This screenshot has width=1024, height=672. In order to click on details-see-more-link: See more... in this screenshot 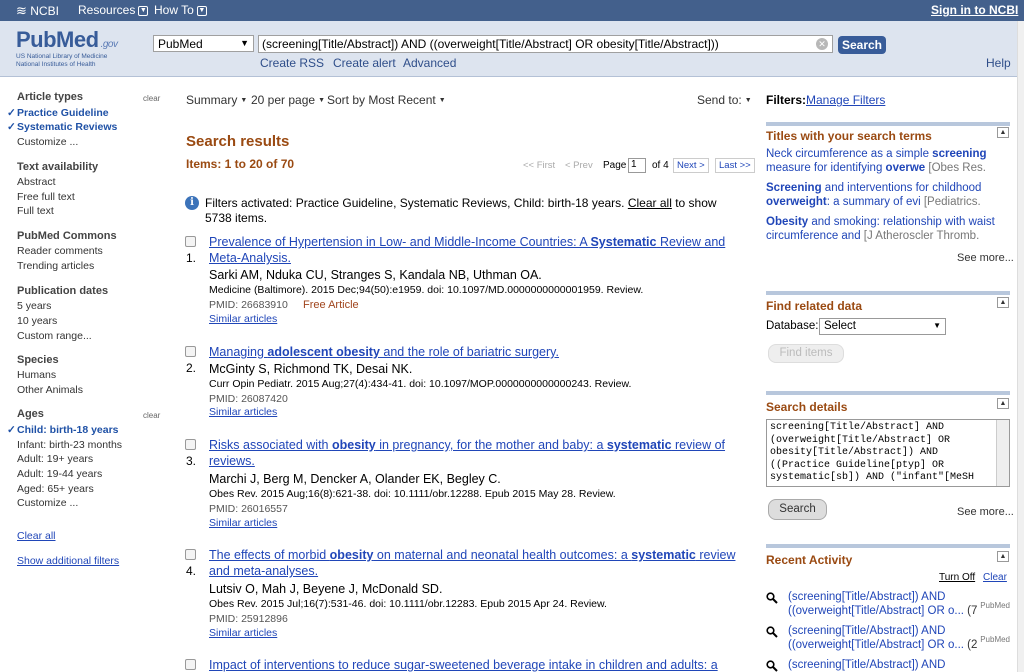, I will do `click(985, 512)`.